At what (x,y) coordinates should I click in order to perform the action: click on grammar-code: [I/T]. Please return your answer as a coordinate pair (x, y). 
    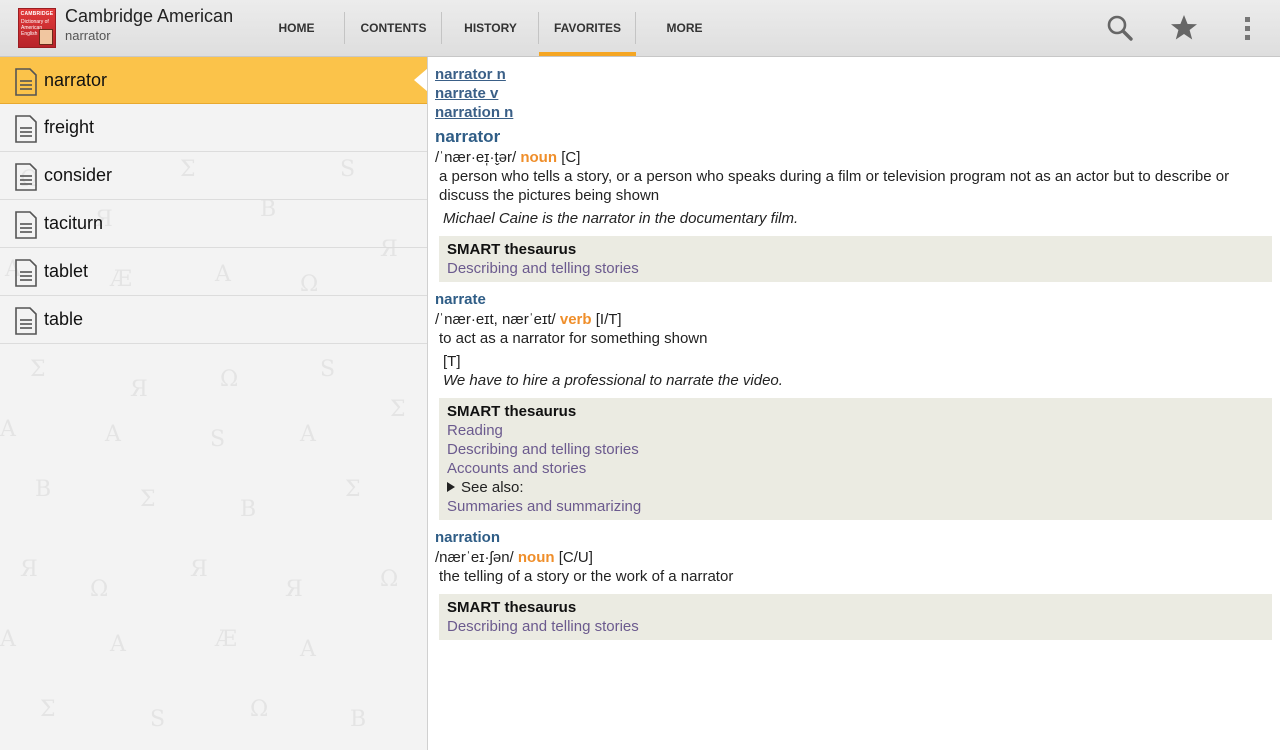
    Looking at the image, I should click on (608, 319).